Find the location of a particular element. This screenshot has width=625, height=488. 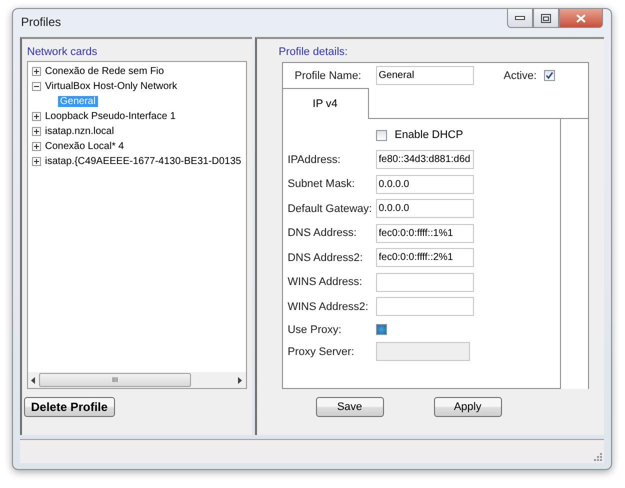

field-label: WINS Address: is located at coordinates (326, 282).